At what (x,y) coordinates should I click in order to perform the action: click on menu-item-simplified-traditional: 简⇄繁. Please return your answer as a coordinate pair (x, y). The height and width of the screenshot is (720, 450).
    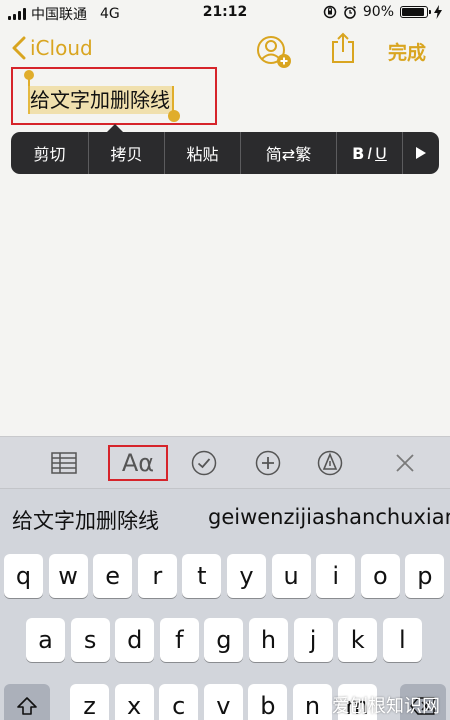
    Looking at the image, I should click on (289, 153).